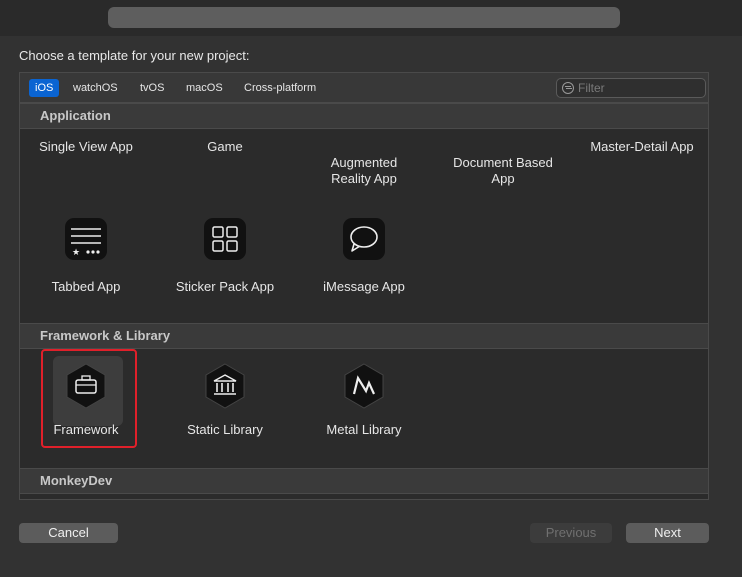 The height and width of the screenshot is (577, 742). Describe the element at coordinates (134, 55) in the screenshot. I see `dialog-prompt: Choose a template for your new project:` at that location.